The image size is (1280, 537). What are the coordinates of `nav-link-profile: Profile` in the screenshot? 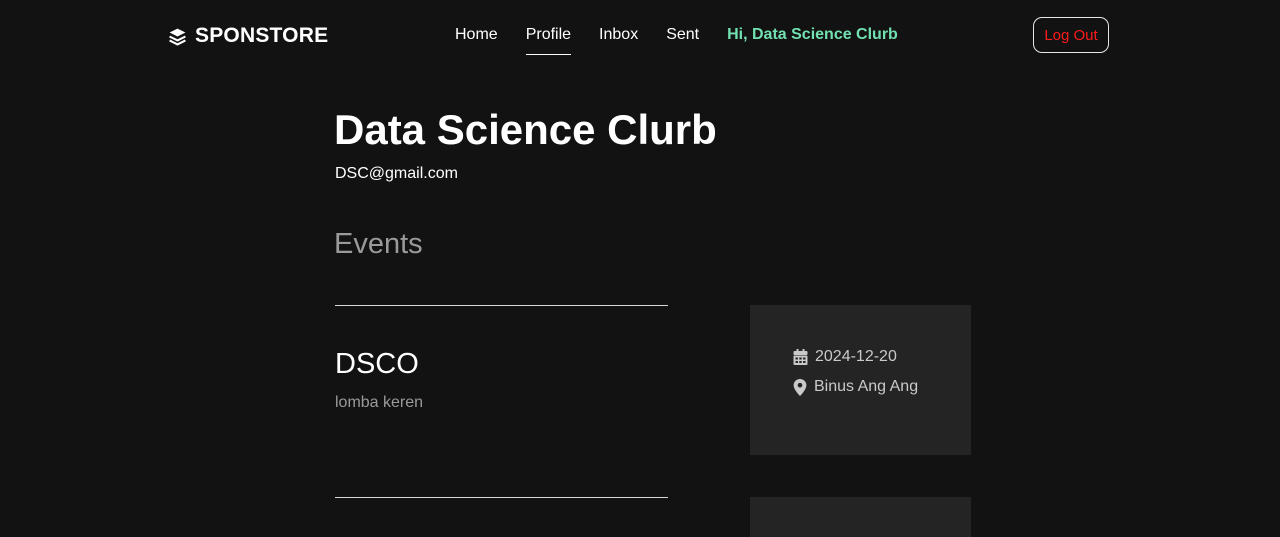 It's located at (548, 40).